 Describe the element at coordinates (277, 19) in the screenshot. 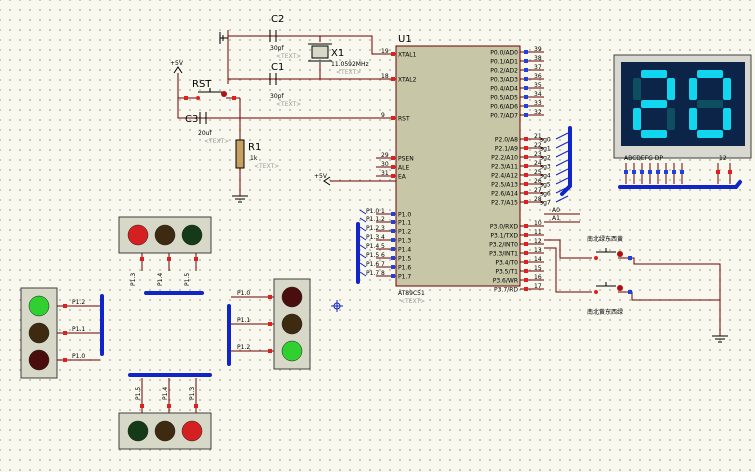

I see `c2-ref: C2` at that location.